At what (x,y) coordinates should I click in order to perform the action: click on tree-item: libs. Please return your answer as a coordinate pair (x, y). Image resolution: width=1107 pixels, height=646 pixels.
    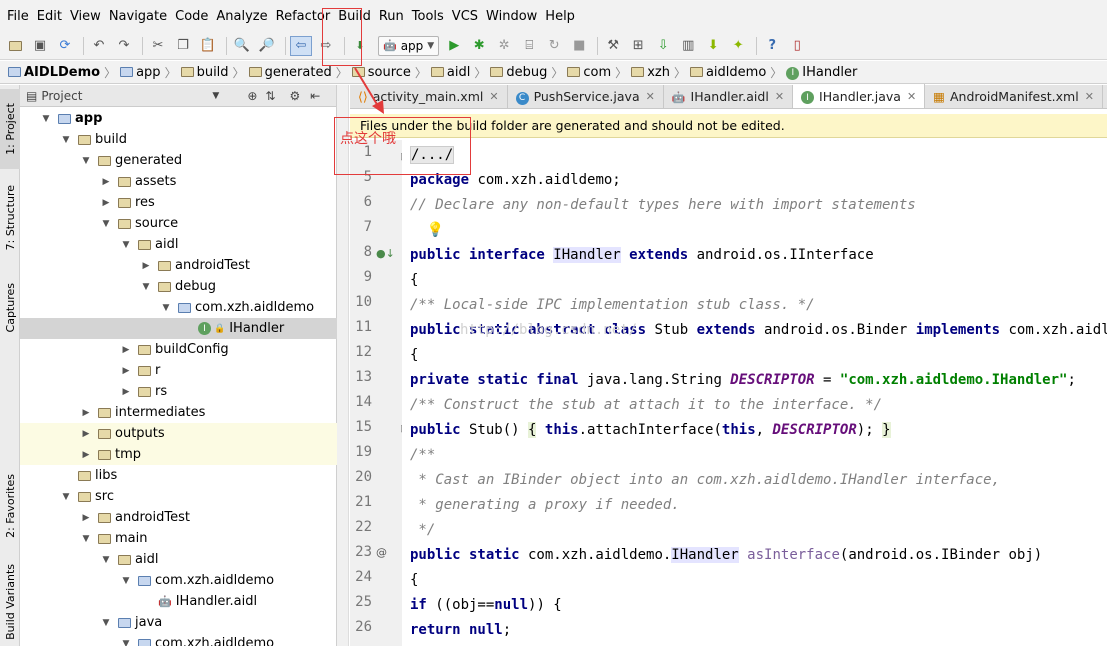
    Looking at the image, I should click on (178, 475).